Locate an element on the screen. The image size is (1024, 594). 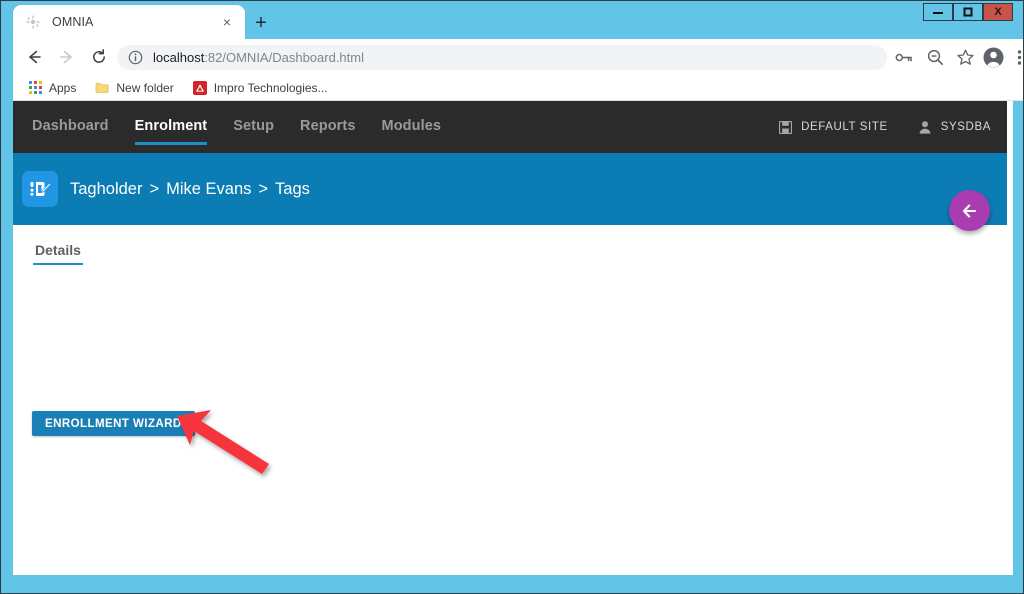
url-text: localhost:82/OMNIA/Dashboard.html is located at coordinates (258, 57).